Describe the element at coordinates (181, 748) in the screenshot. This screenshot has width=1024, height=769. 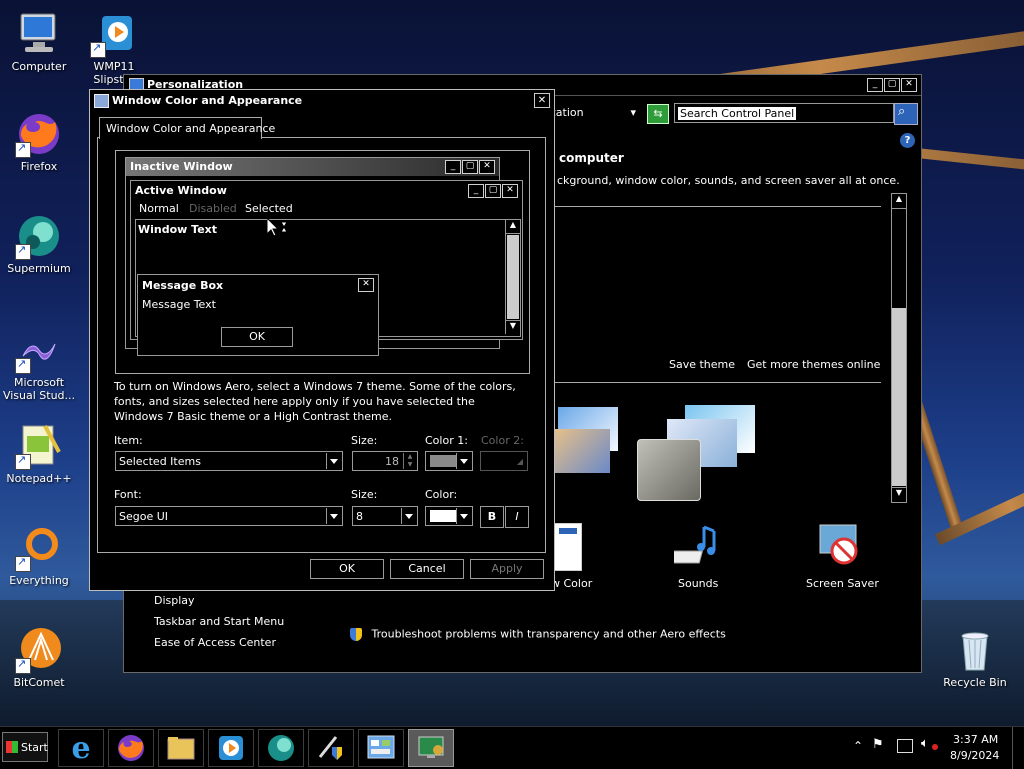
I see `taskbar-explorer-button` at that location.